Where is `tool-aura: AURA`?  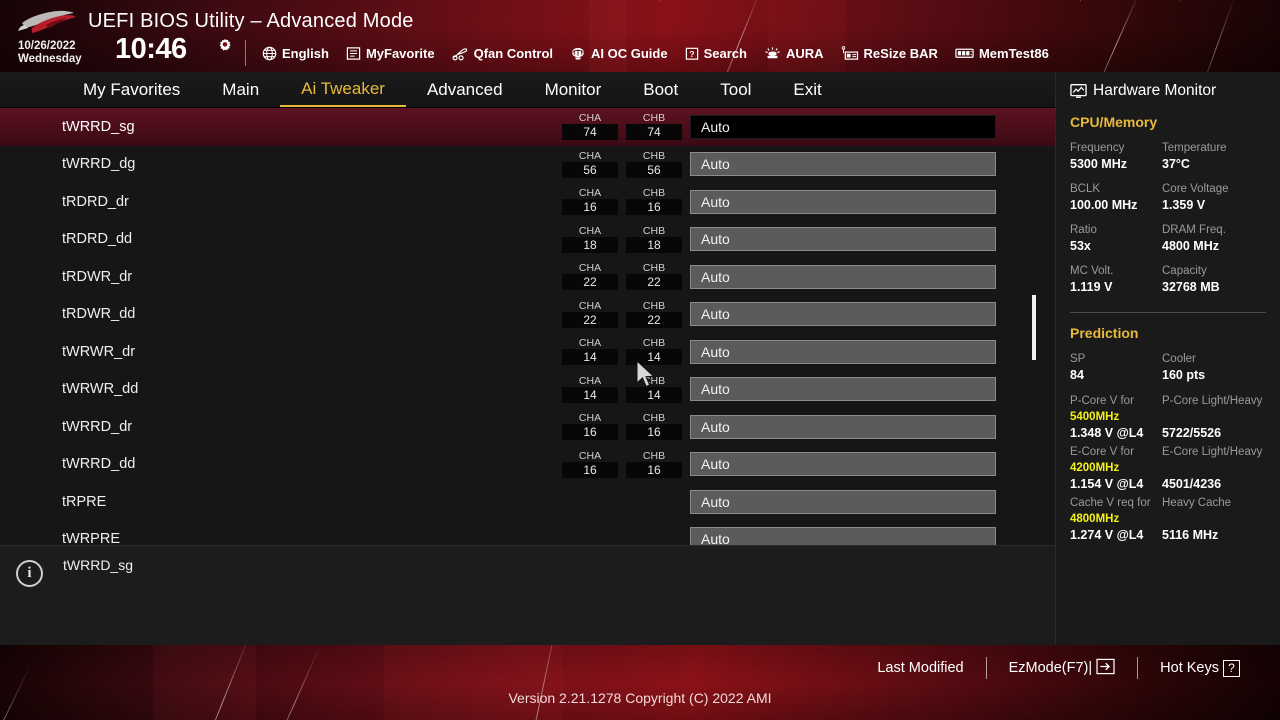
tool-aura: AURA is located at coordinates (794, 53).